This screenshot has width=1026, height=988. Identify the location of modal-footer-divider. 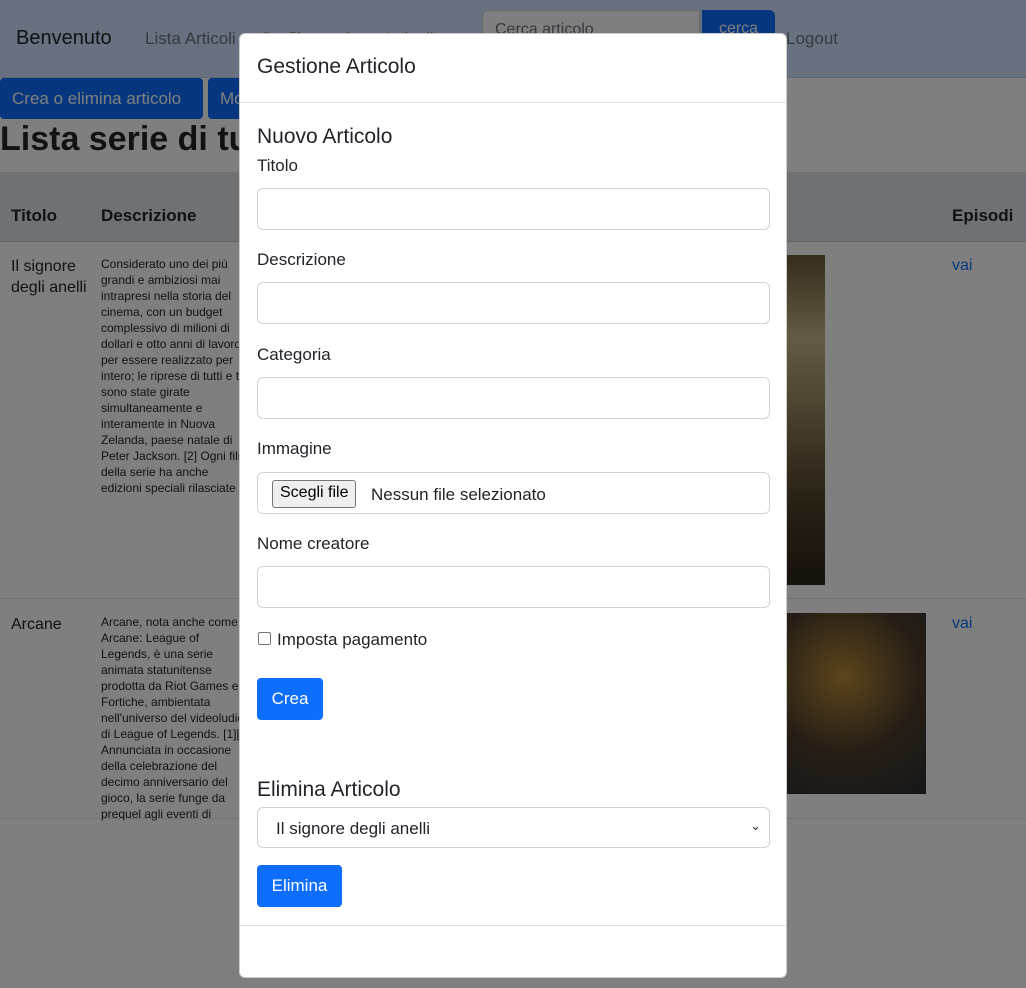
(513, 925).